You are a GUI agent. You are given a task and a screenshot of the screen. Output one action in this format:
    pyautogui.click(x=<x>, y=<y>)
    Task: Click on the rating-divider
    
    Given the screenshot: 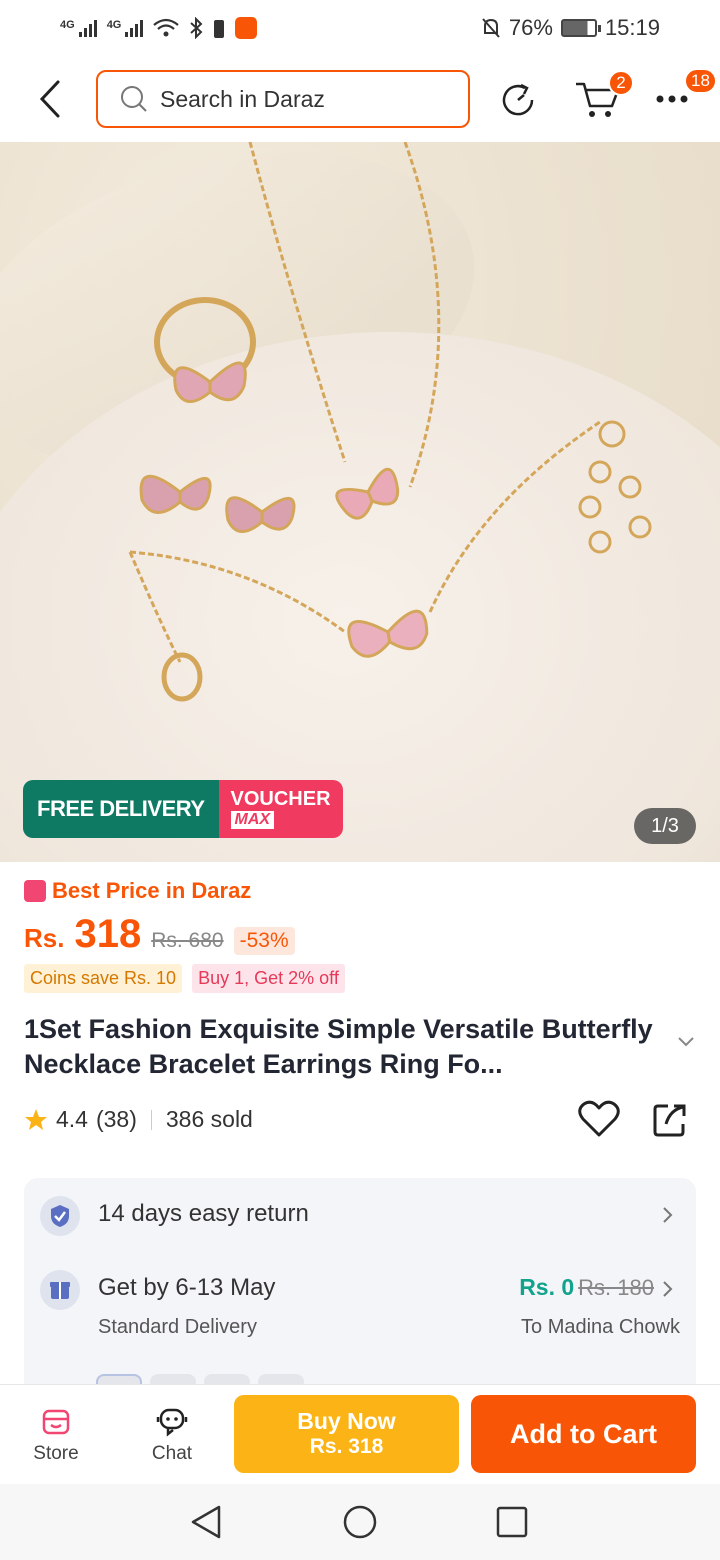 What is the action you would take?
    pyautogui.click(x=151, y=1119)
    